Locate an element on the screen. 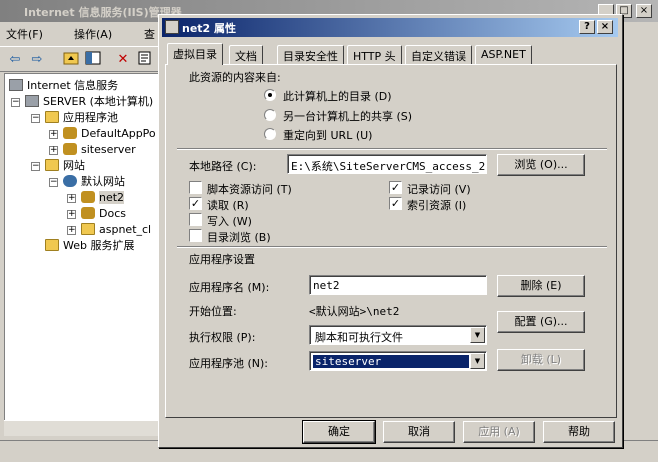 The width and height of the screenshot is (658, 462). tree-node-pool-default: DefaultAppPo is located at coordinates (109, 134).